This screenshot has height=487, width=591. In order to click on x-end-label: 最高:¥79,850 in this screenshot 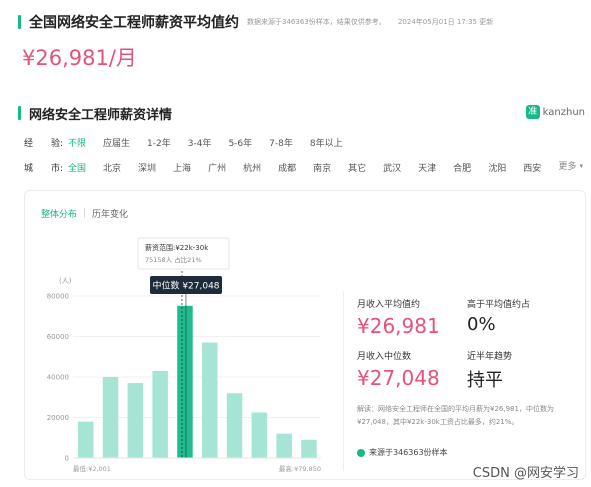, I will do `click(300, 468)`.